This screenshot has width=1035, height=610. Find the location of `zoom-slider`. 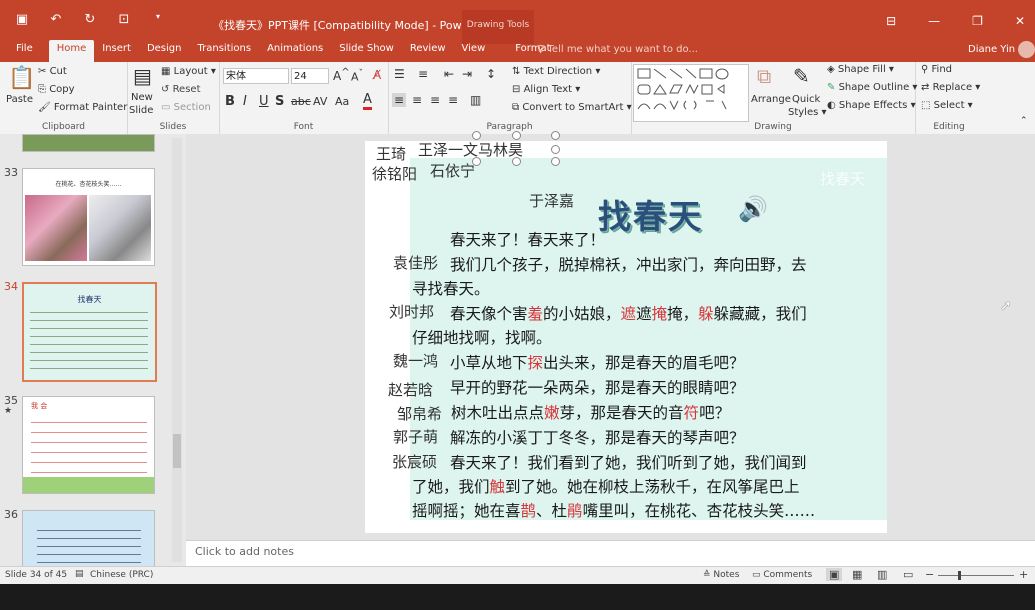

zoom-slider is located at coordinates (976, 575).